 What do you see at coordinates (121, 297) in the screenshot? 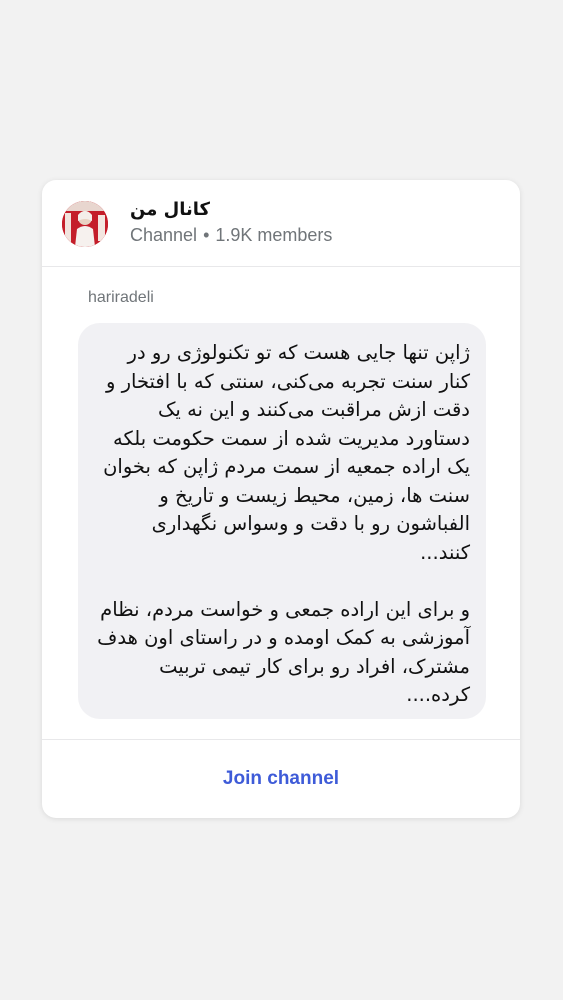
I see `message-sender: hariradeli` at bounding box center [121, 297].